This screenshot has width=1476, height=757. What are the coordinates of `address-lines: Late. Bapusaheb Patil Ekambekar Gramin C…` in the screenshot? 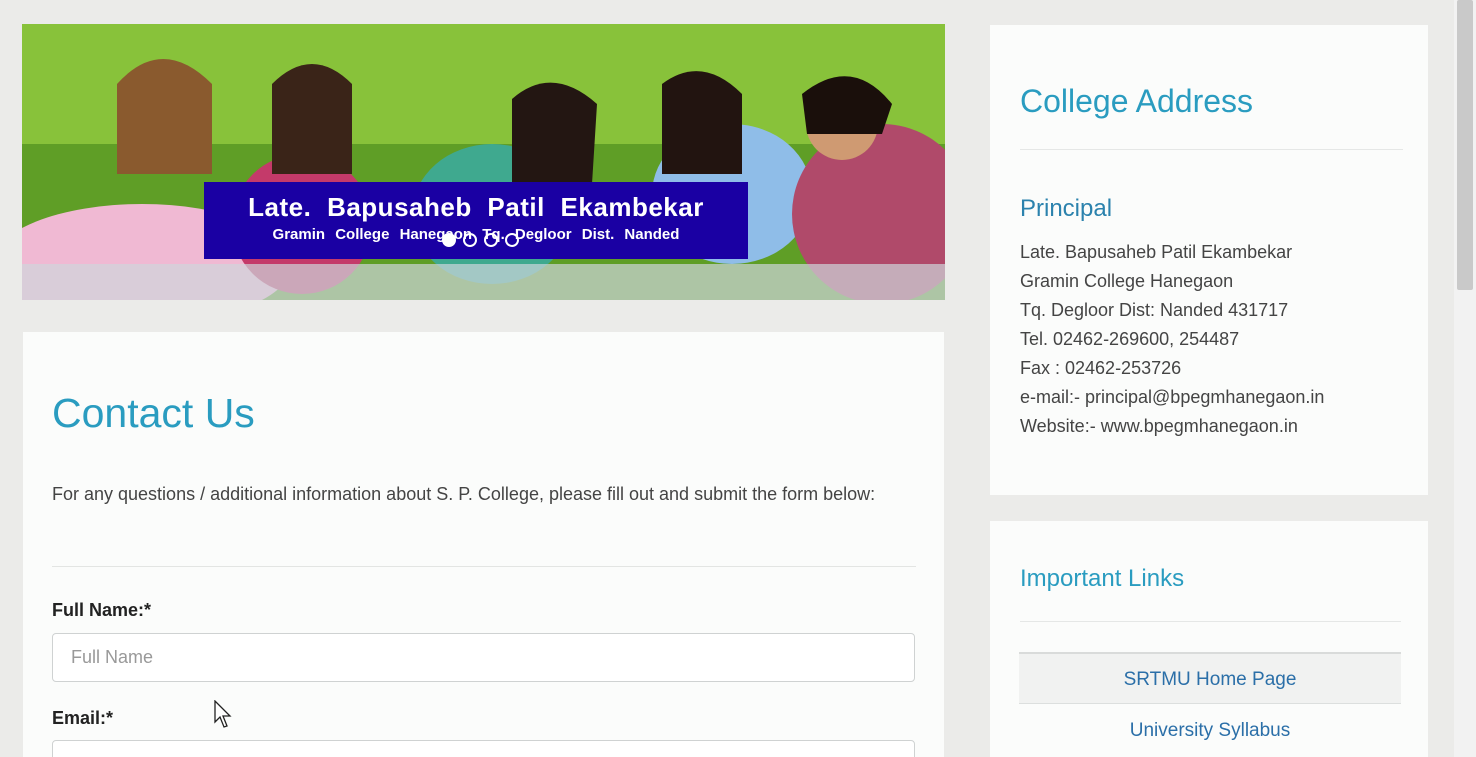 It's located at (1172, 339).